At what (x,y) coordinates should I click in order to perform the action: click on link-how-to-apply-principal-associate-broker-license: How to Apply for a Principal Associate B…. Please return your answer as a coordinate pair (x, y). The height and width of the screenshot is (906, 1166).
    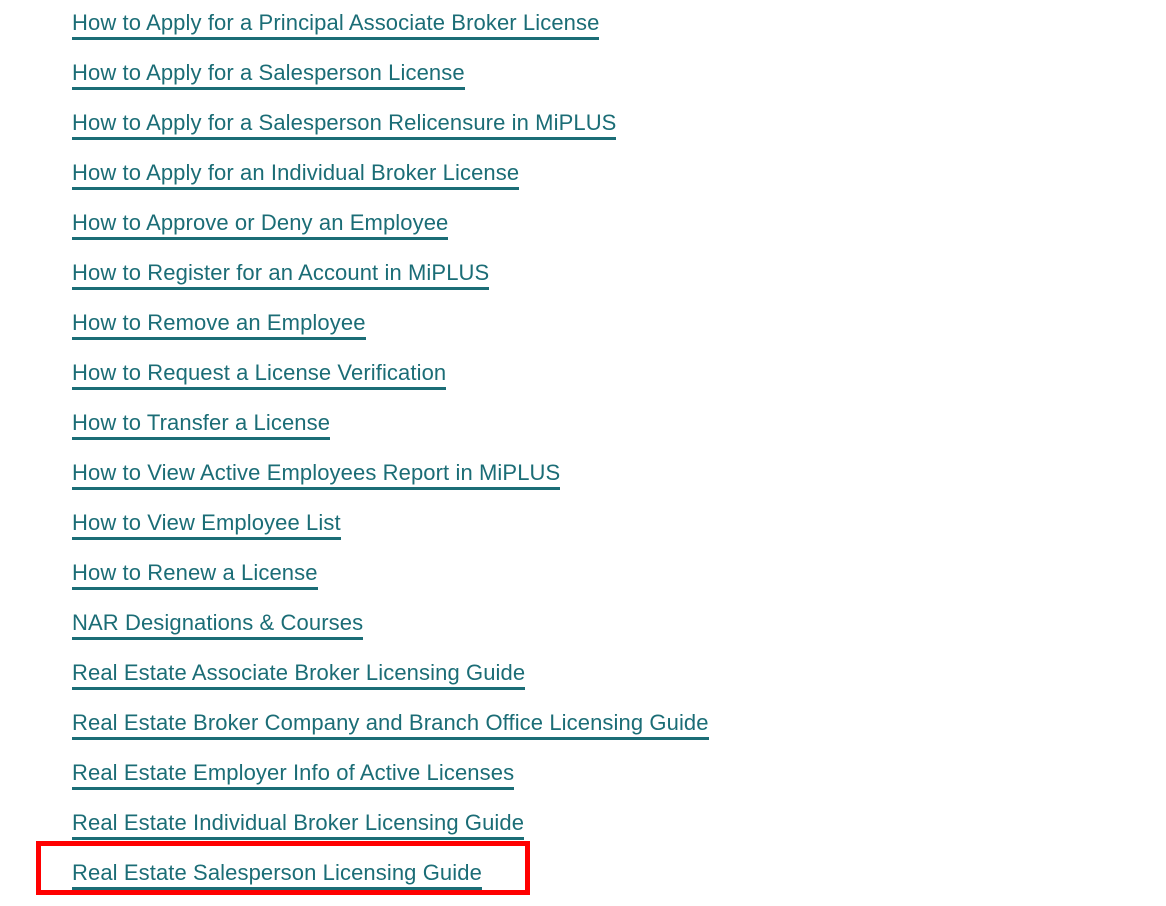
    Looking at the image, I should click on (336, 25).